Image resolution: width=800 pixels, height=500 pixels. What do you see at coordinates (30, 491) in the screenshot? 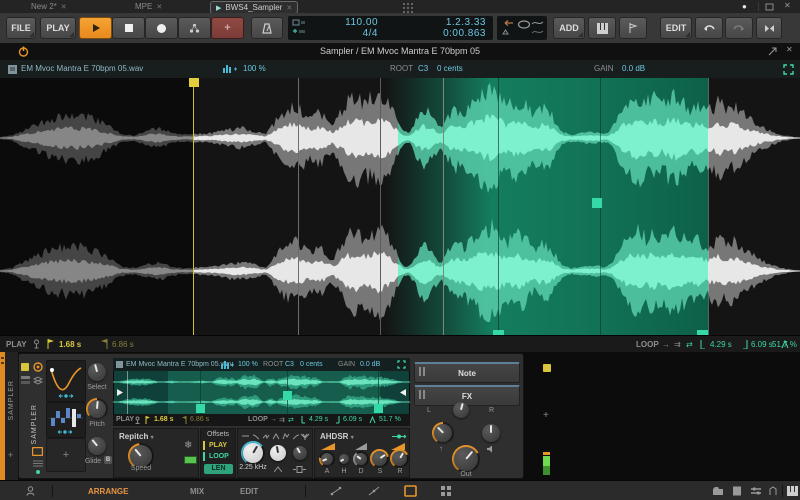
I see `user-icon` at bounding box center [30, 491].